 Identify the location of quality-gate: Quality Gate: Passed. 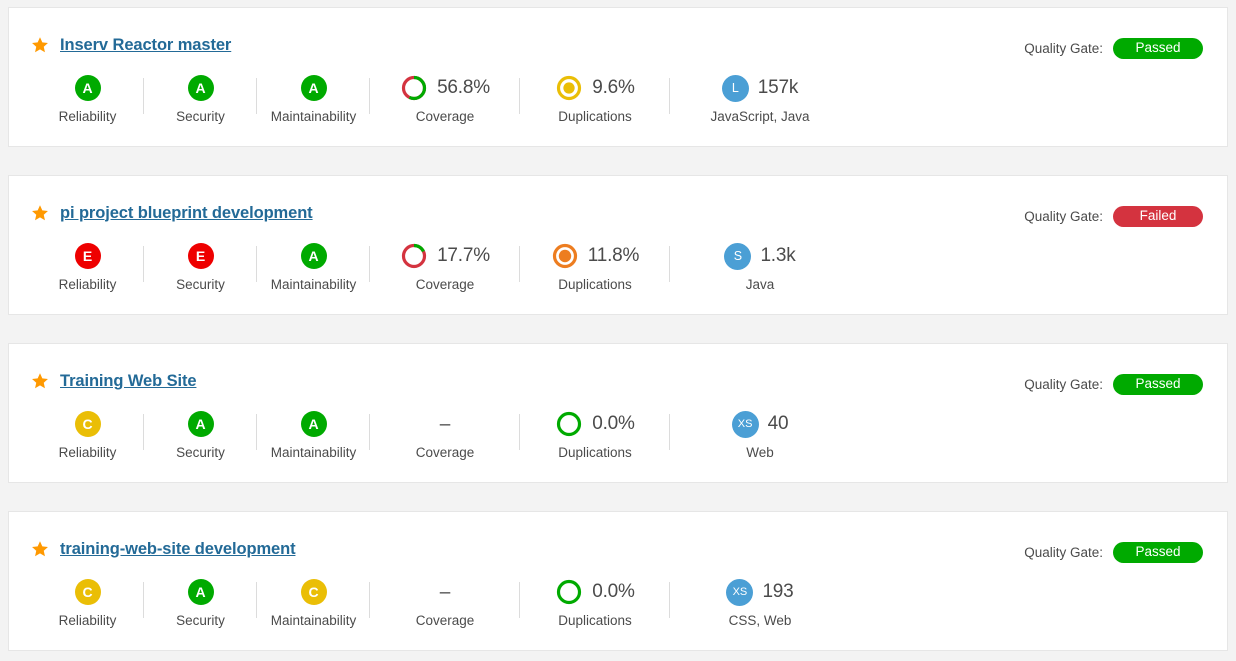
(1113, 552).